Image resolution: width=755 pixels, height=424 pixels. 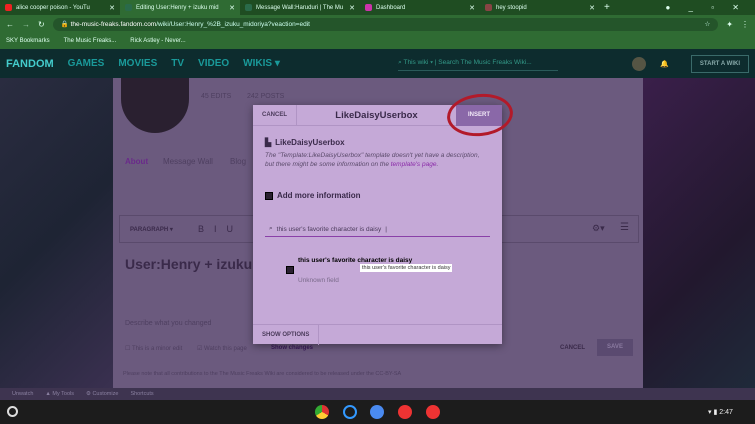 What do you see at coordinates (141, 394) in the screenshot?
I see `shortcuts-link: Shortcuts` at bounding box center [141, 394].